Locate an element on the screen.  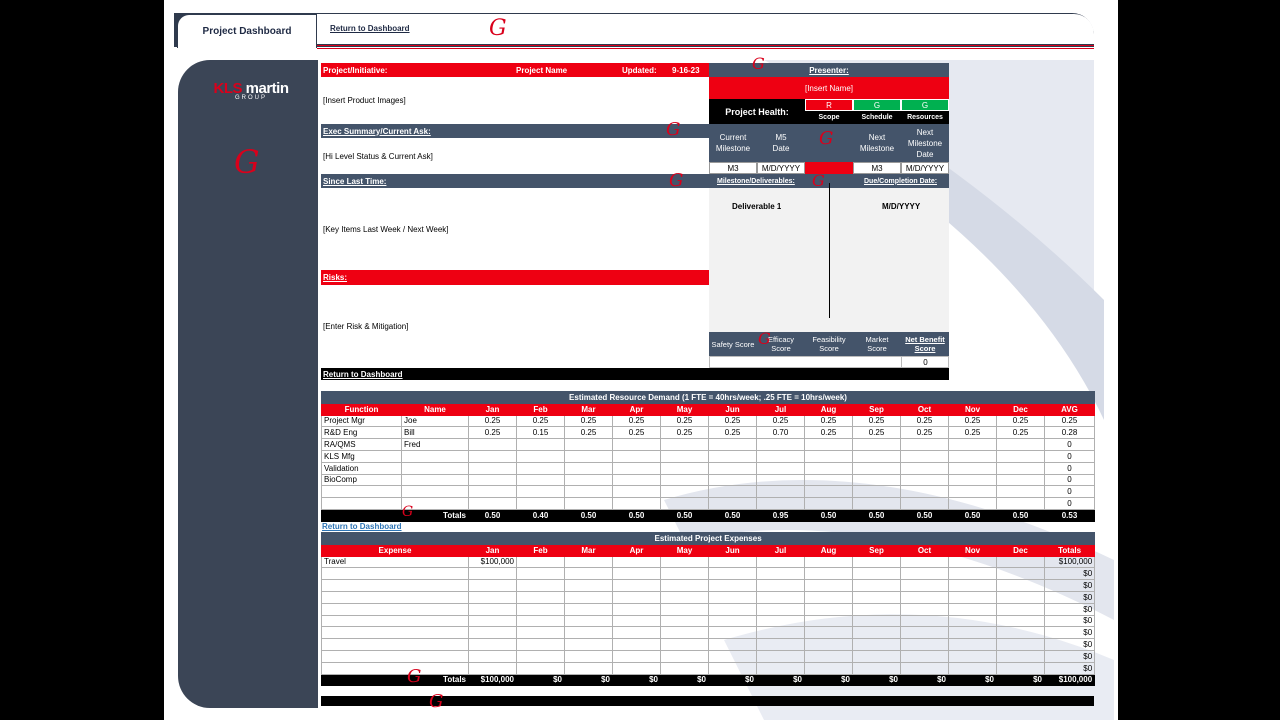
resource-cell: 0.15 is located at coordinates (540, 433).